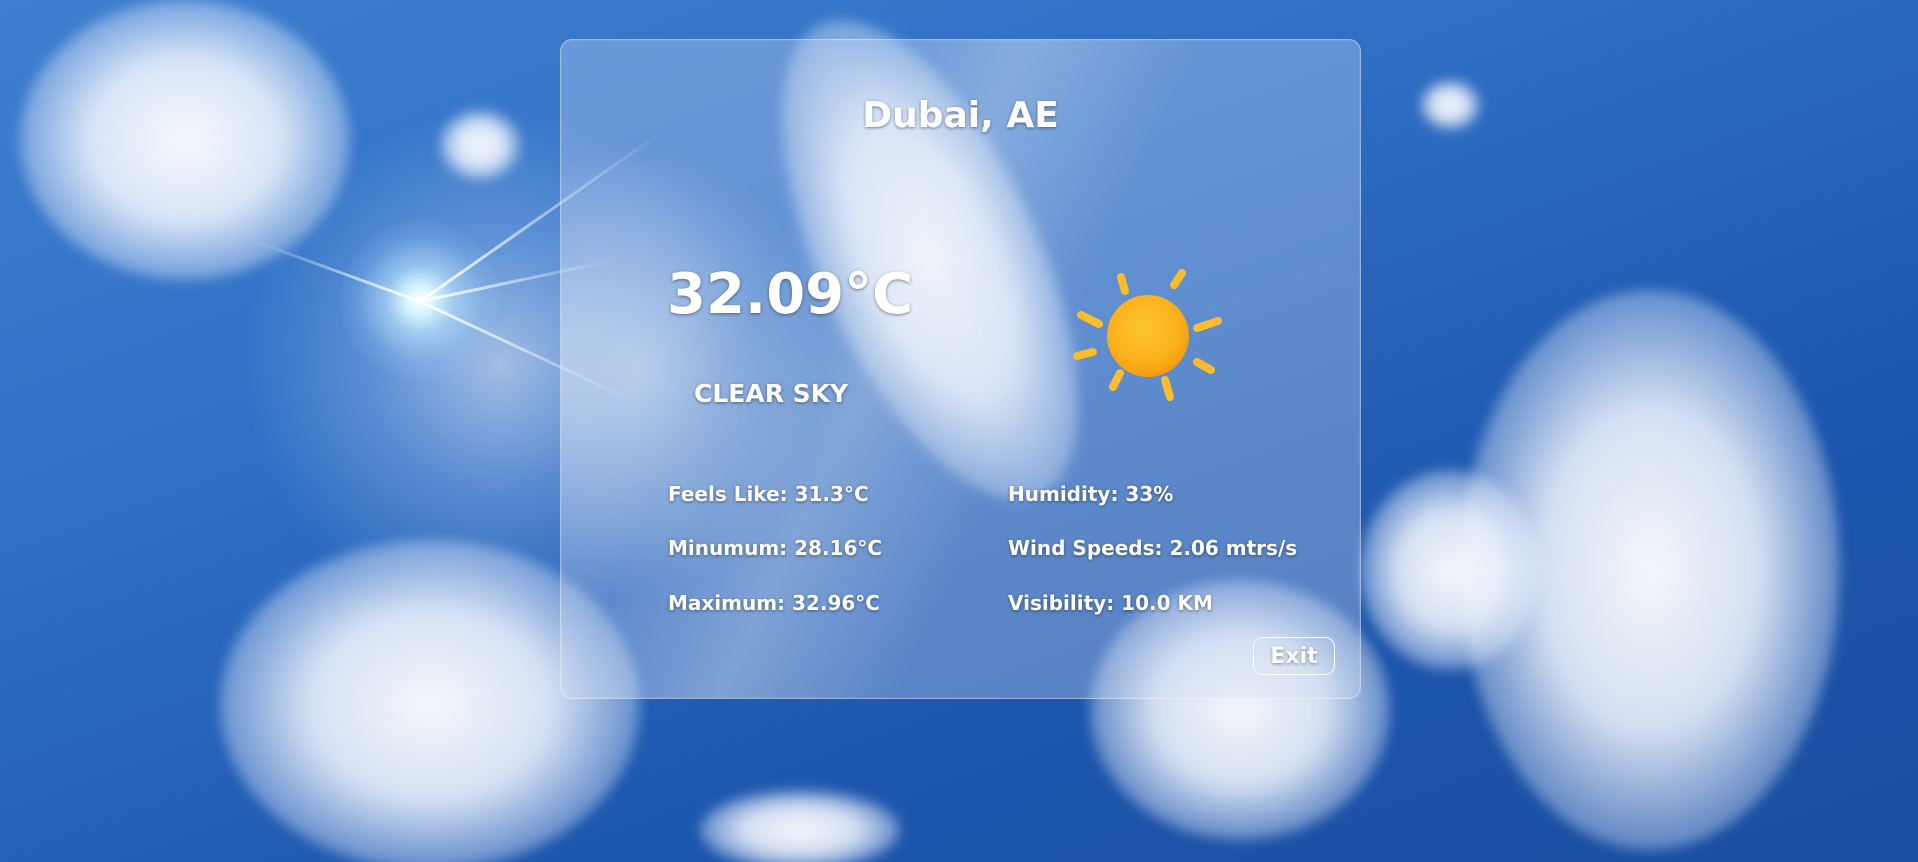 This screenshot has width=1918, height=862. Describe the element at coordinates (1110, 603) in the screenshot. I see `visibility-stat: Visibility: 10.0 KM` at that location.